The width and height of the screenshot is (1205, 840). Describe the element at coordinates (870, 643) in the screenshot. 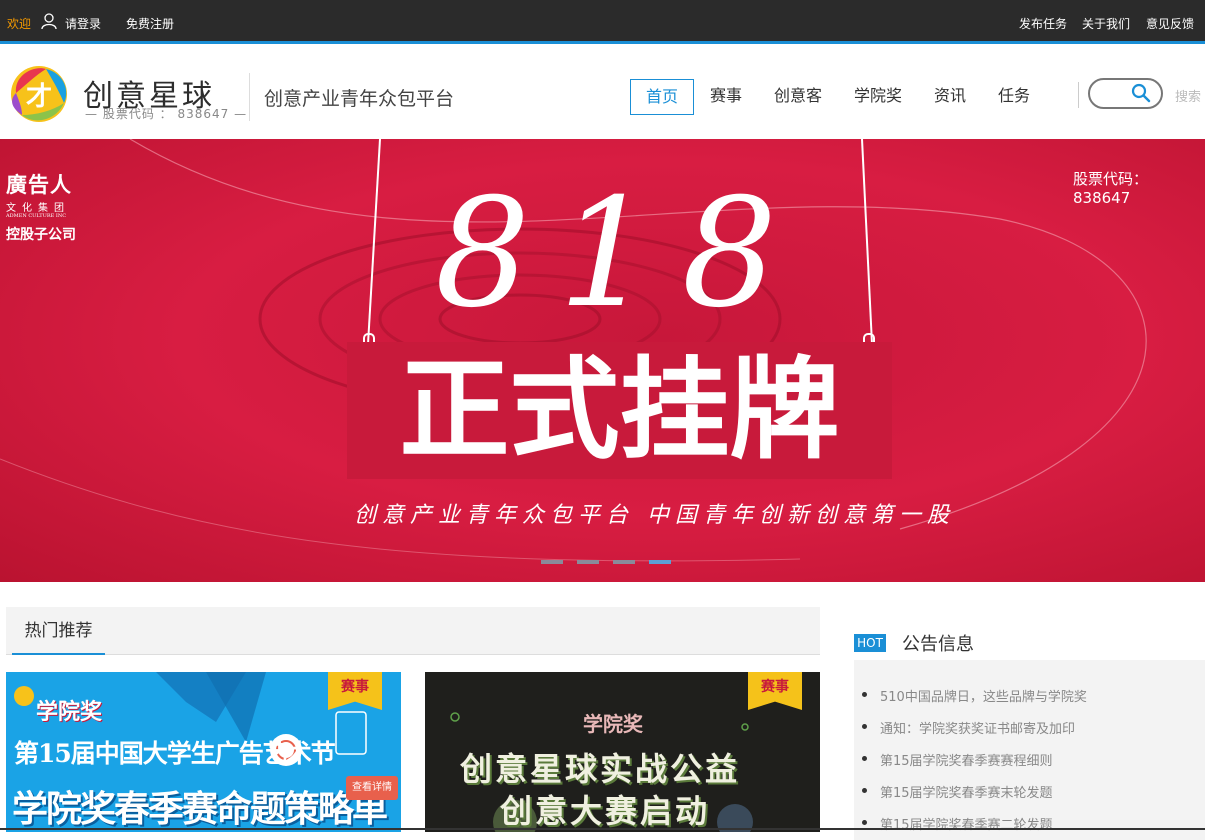

I see `hot-badge: HOT` at that location.